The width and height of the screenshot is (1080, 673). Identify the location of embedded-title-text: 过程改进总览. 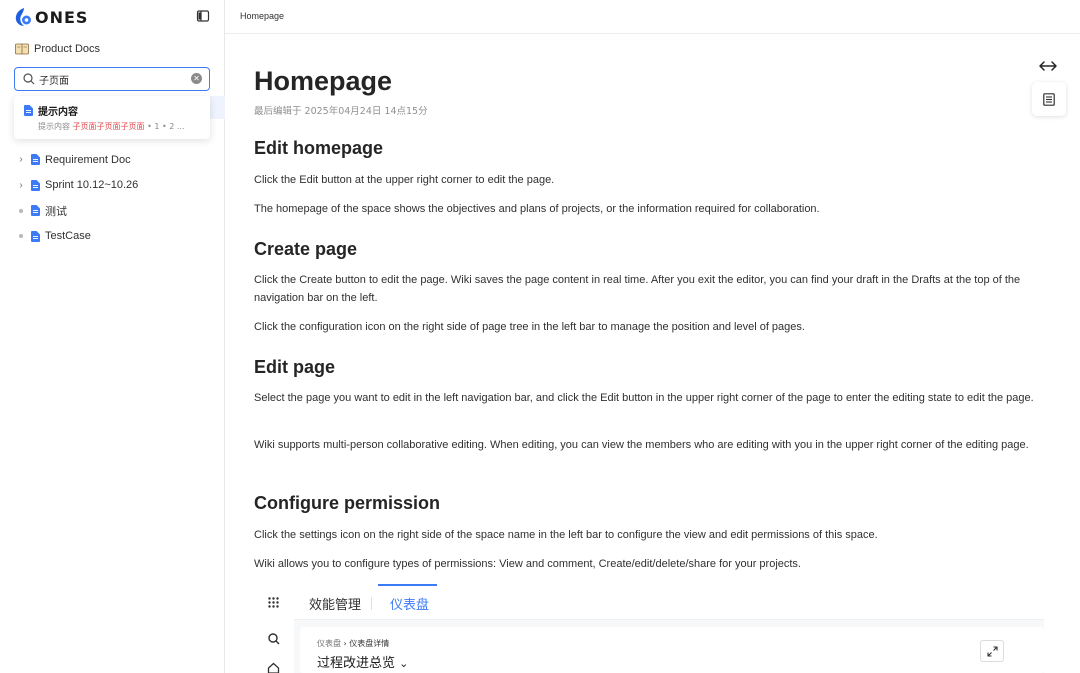
(356, 663).